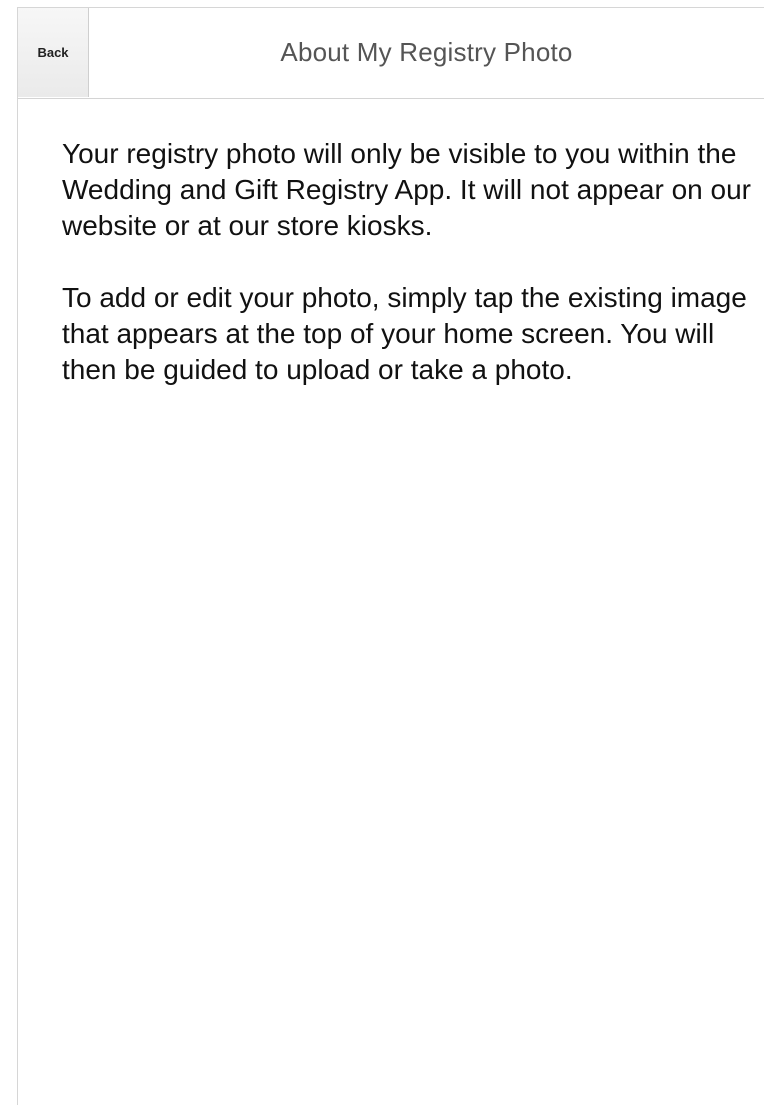  What do you see at coordinates (53, 52) in the screenshot?
I see `back-button: Back` at bounding box center [53, 52].